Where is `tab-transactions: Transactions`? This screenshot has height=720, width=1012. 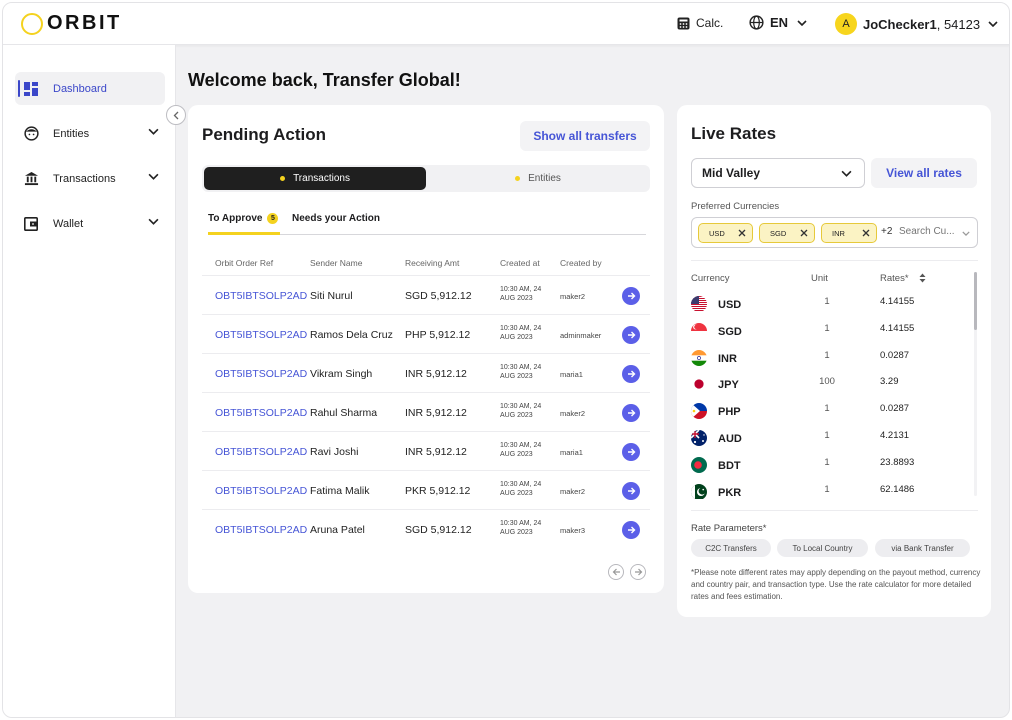
tab-transactions: Transactions is located at coordinates (315, 178).